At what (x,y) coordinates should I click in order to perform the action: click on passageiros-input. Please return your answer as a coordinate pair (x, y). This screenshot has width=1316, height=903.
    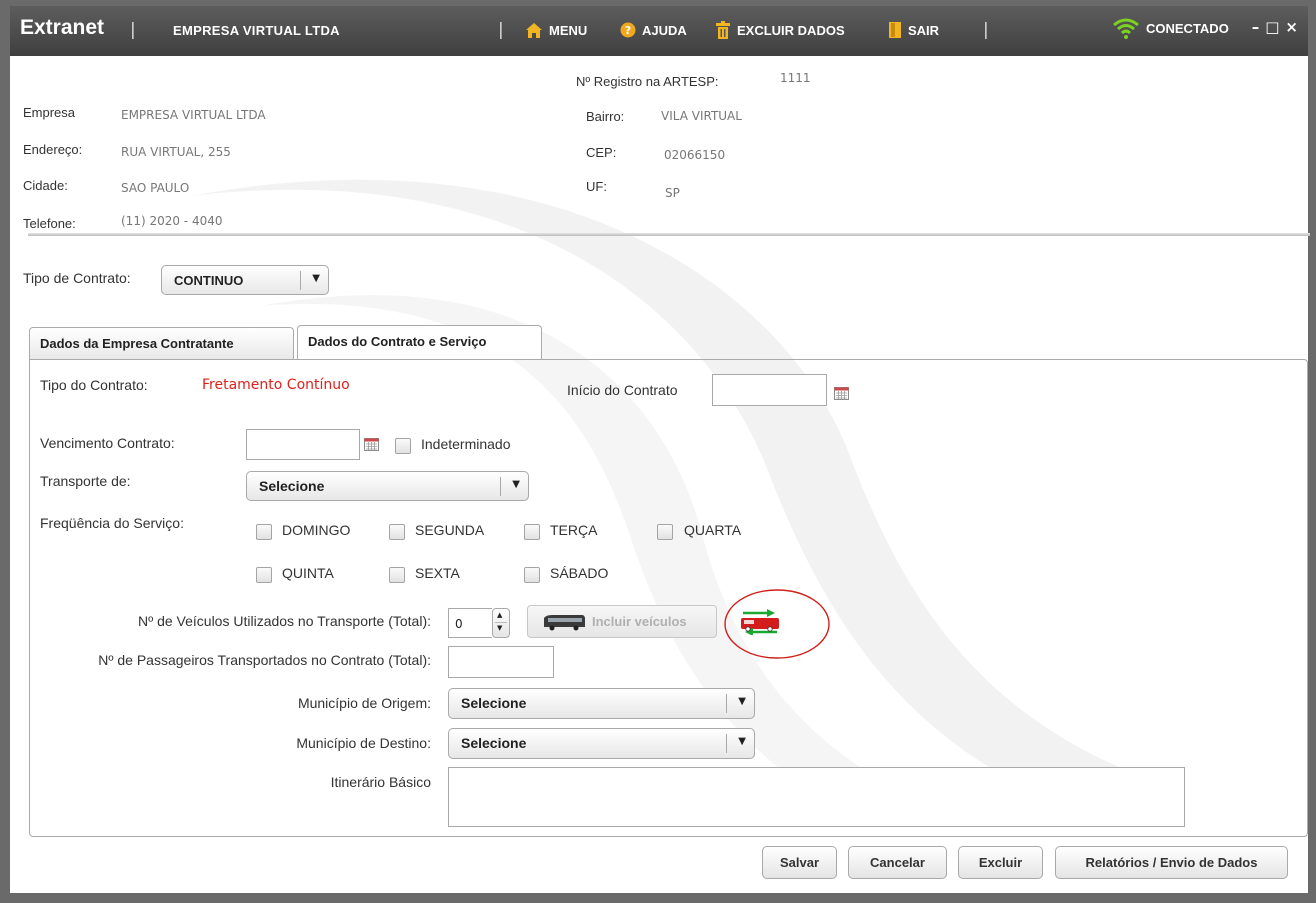
    Looking at the image, I should click on (501, 662).